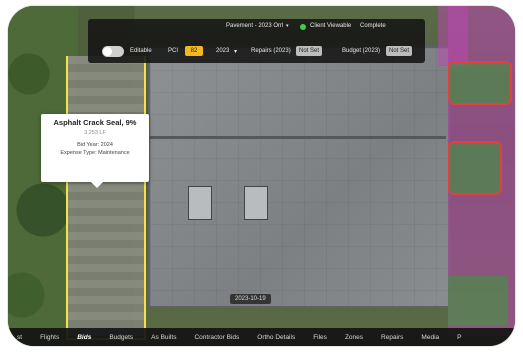 This screenshot has width=523, height=352. Describe the element at coordinates (309, 51) in the screenshot. I see `repairs-badge: Not Set` at that location.